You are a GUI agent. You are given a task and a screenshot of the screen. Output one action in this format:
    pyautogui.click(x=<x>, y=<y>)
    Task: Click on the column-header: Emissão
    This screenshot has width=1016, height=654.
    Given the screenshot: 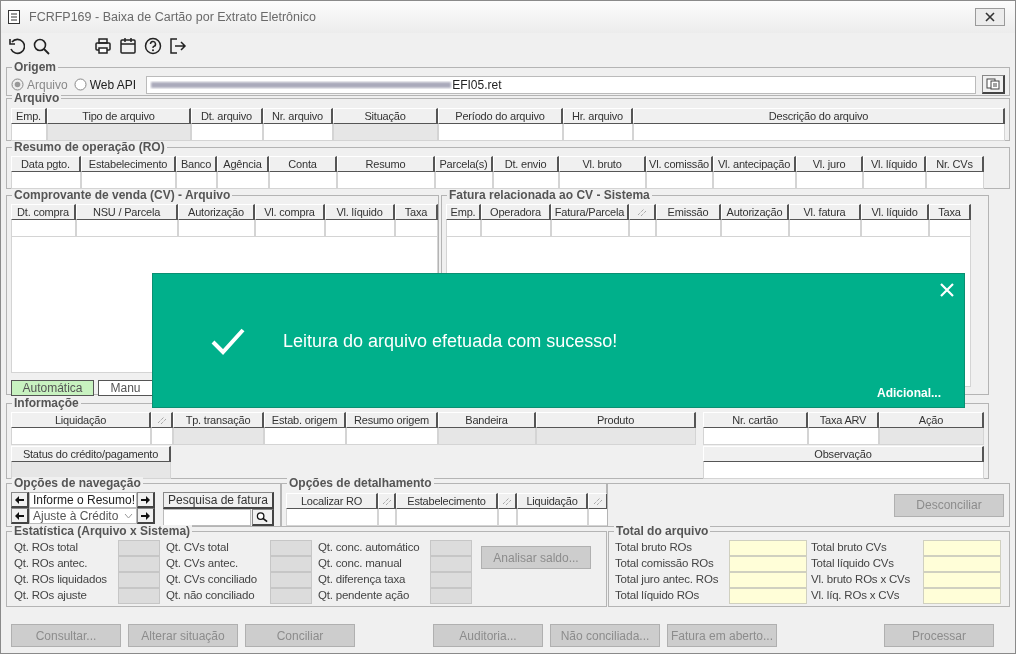 What is the action you would take?
    pyautogui.click(x=688, y=212)
    